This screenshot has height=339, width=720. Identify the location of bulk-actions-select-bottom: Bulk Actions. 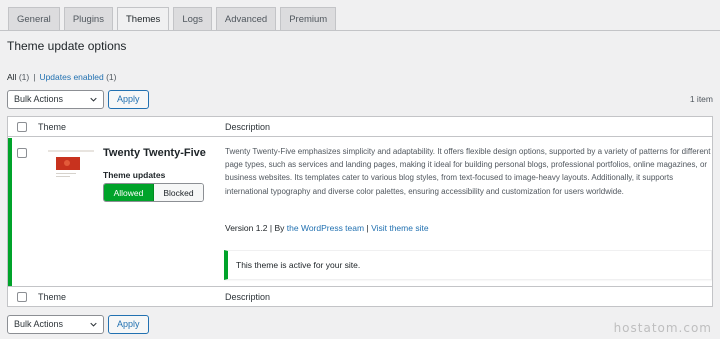
(55, 324).